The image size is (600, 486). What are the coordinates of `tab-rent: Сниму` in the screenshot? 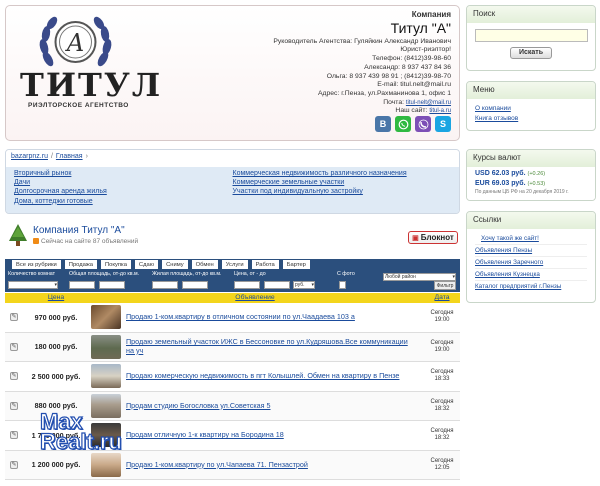 It's located at (175, 264).